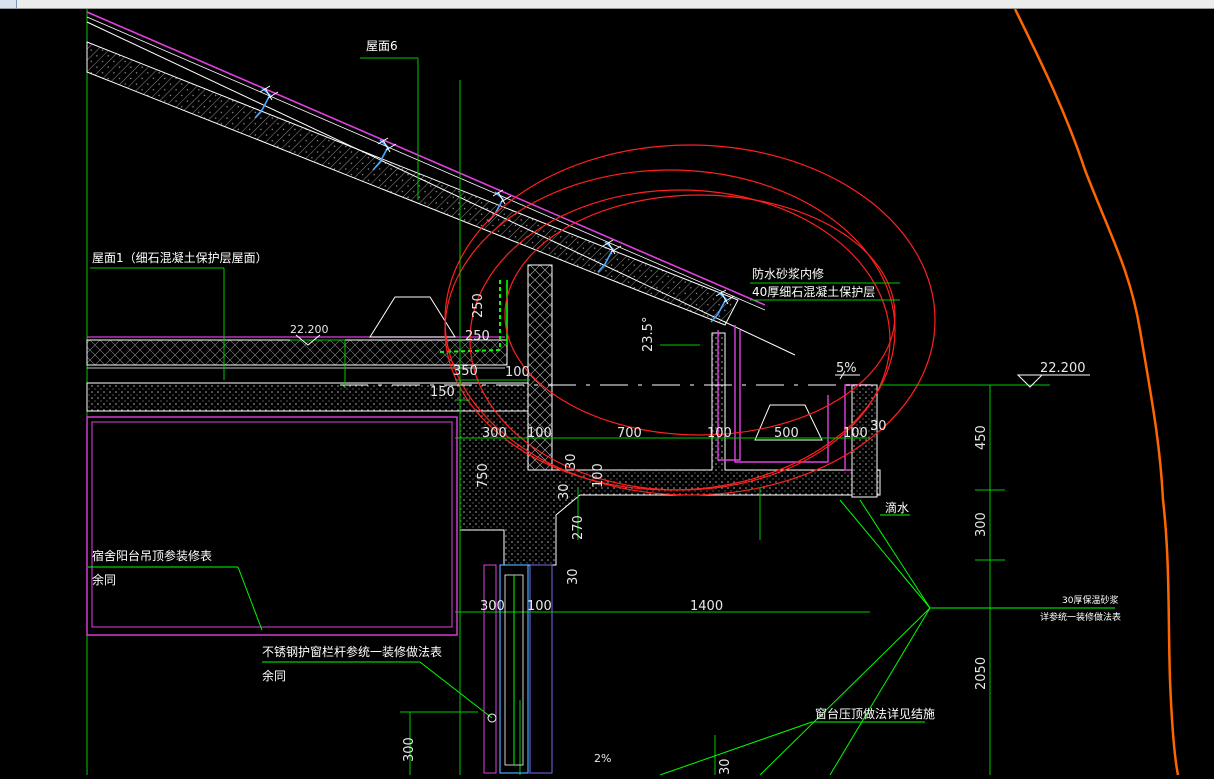 The width and height of the screenshot is (1214, 779). Describe the element at coordinates (442, 392) in the screenshot. I see `dim-150: 150` at that location.